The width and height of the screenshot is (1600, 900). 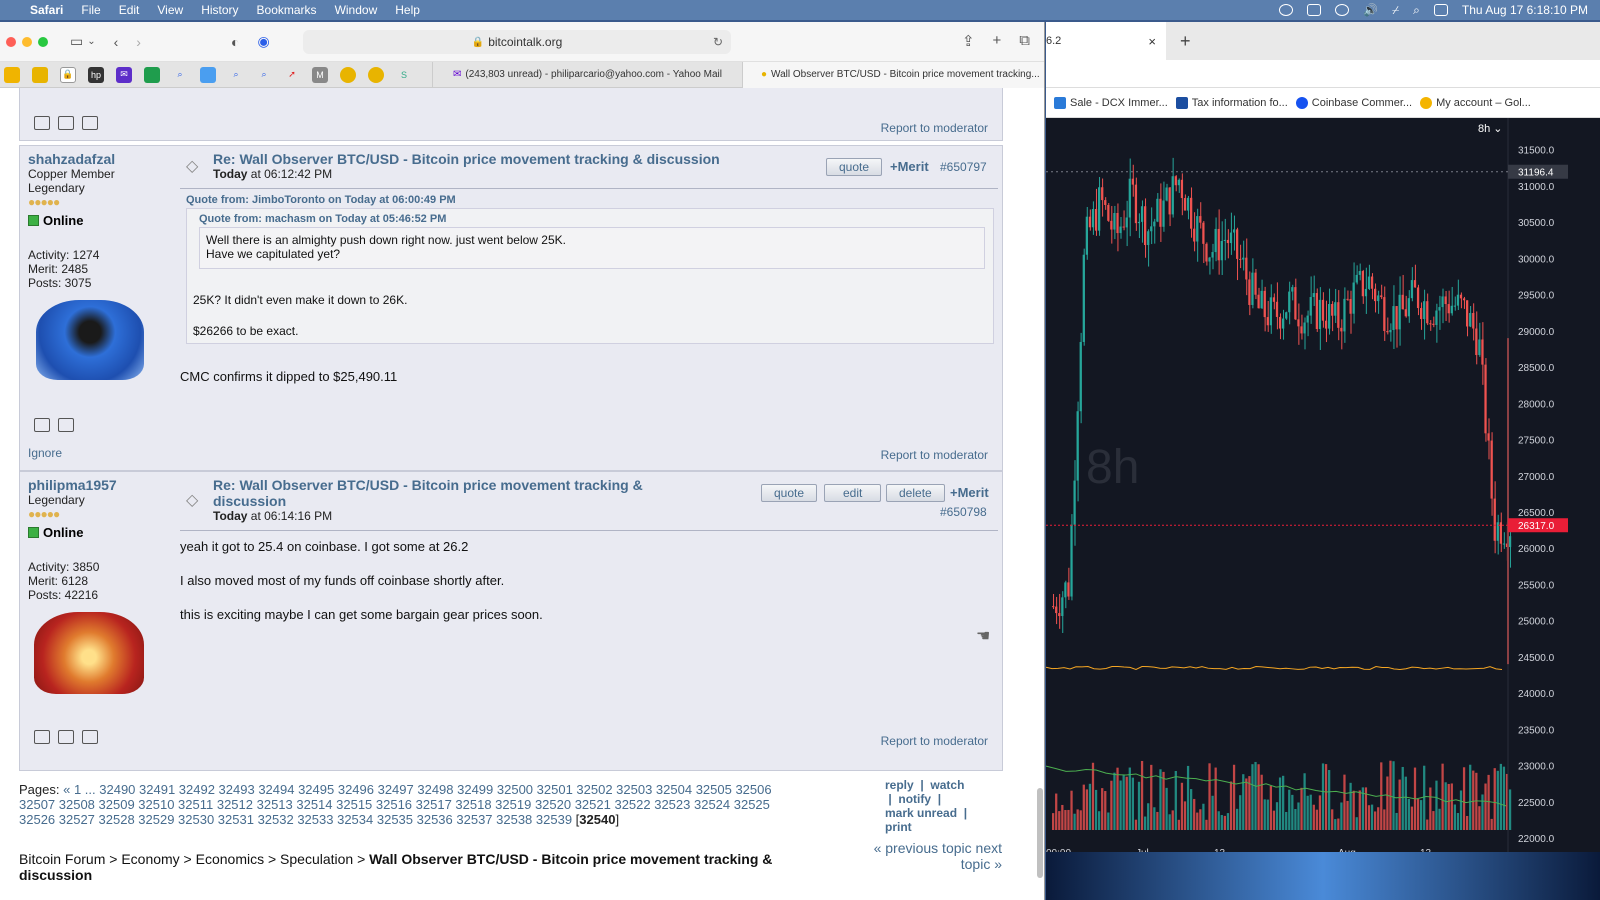 I want to click on interval-selector: 8h ⌄, so click(x=1490, y=129).